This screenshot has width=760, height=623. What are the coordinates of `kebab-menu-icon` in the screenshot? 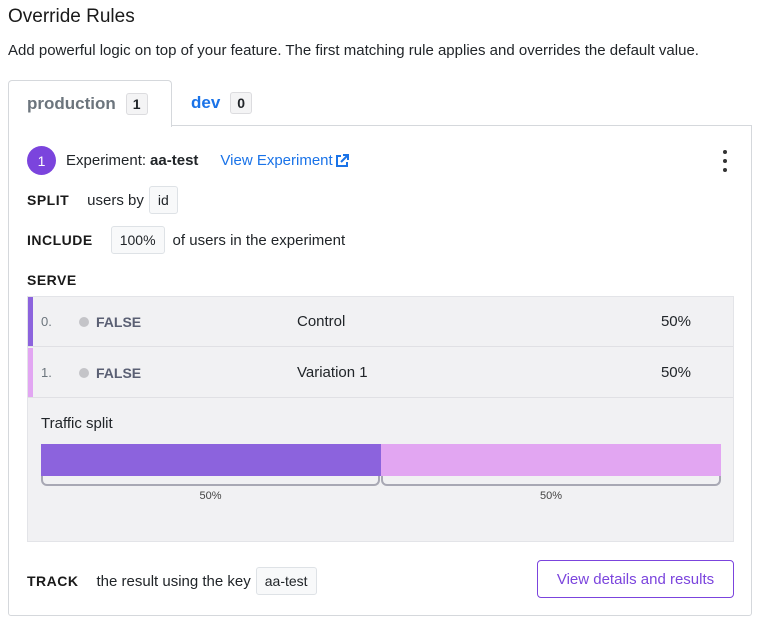 It's located at (725, 161).